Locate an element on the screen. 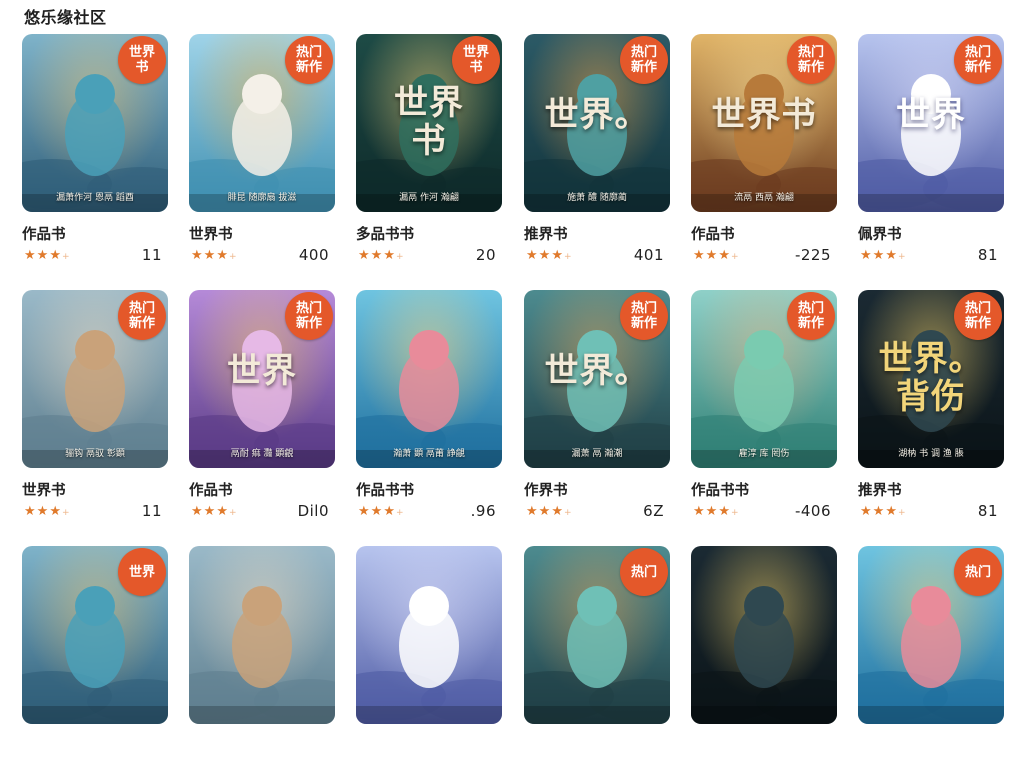  badge-label: 世界 is located at coordinates (141, 572).